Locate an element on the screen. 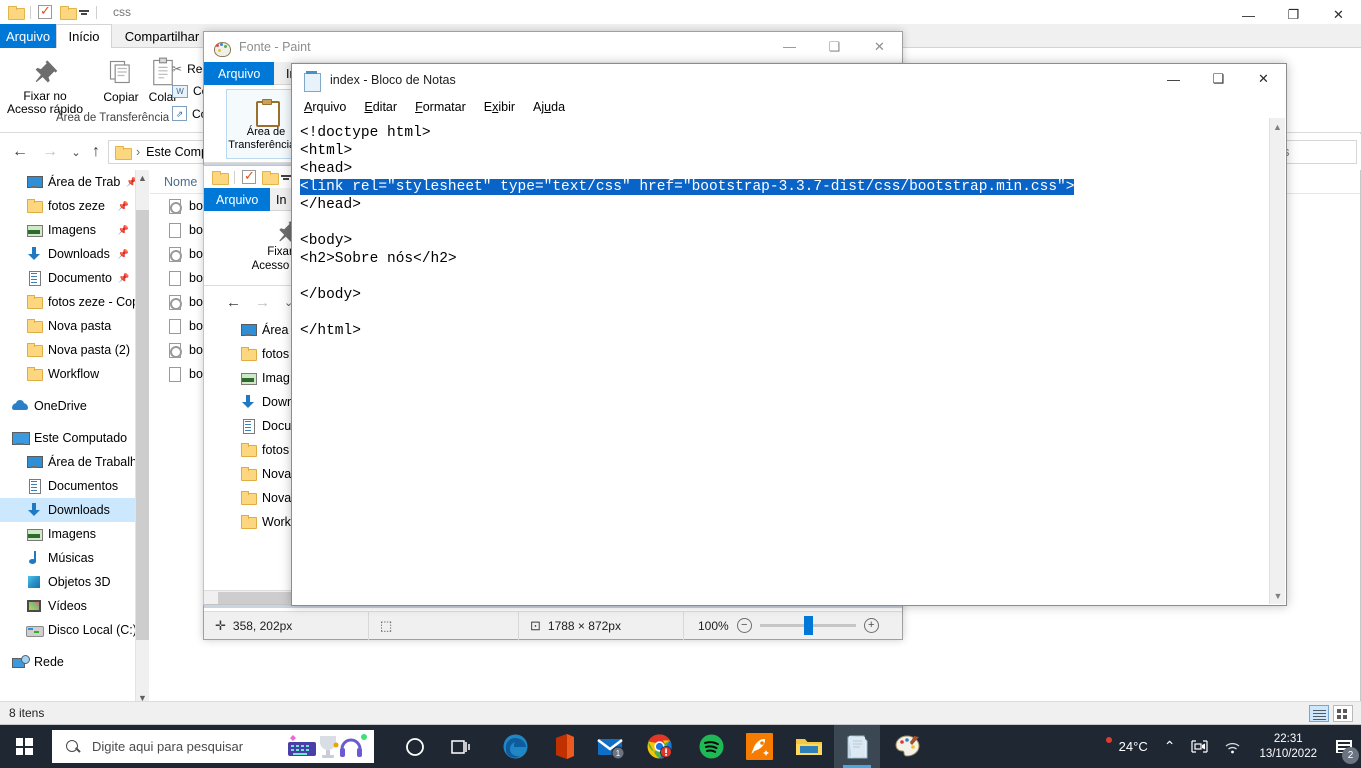 The image size is (1361, 768). zoom-in-button: + is located at coordinates (871, 625).